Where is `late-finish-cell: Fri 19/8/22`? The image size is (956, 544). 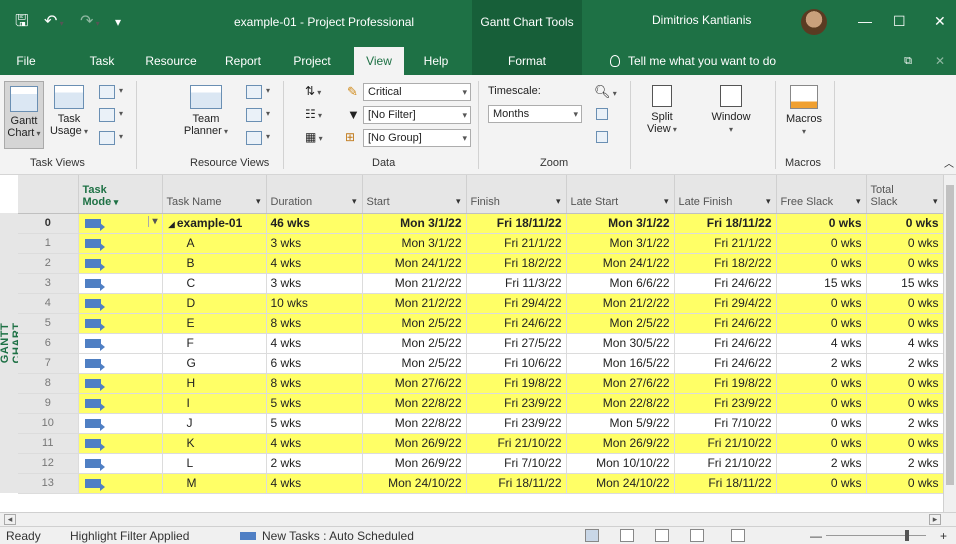
late-finish-cell: Fri 19/8/22 is located at coordinates (725, 383).